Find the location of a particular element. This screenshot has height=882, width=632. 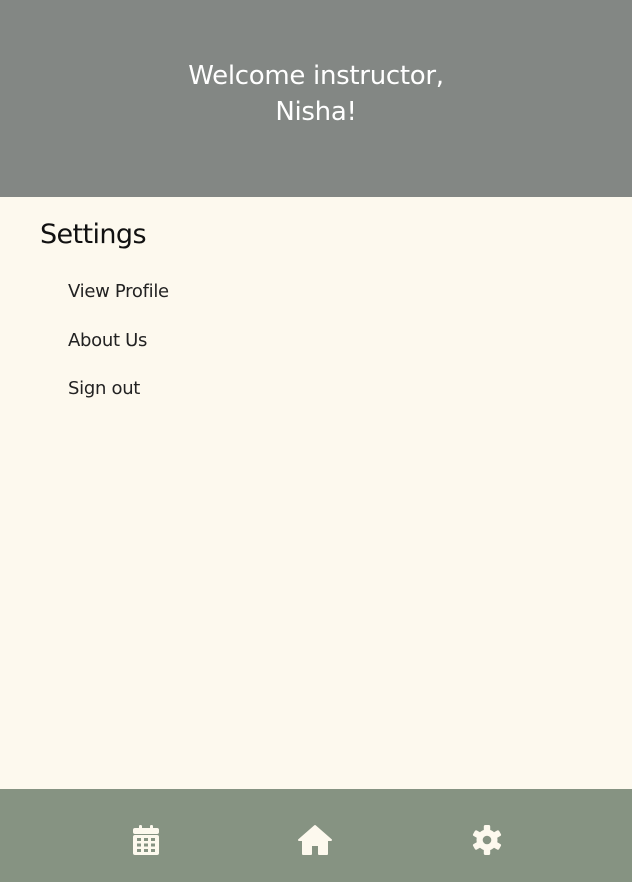

home-icon is located at coordinates (315, 840).